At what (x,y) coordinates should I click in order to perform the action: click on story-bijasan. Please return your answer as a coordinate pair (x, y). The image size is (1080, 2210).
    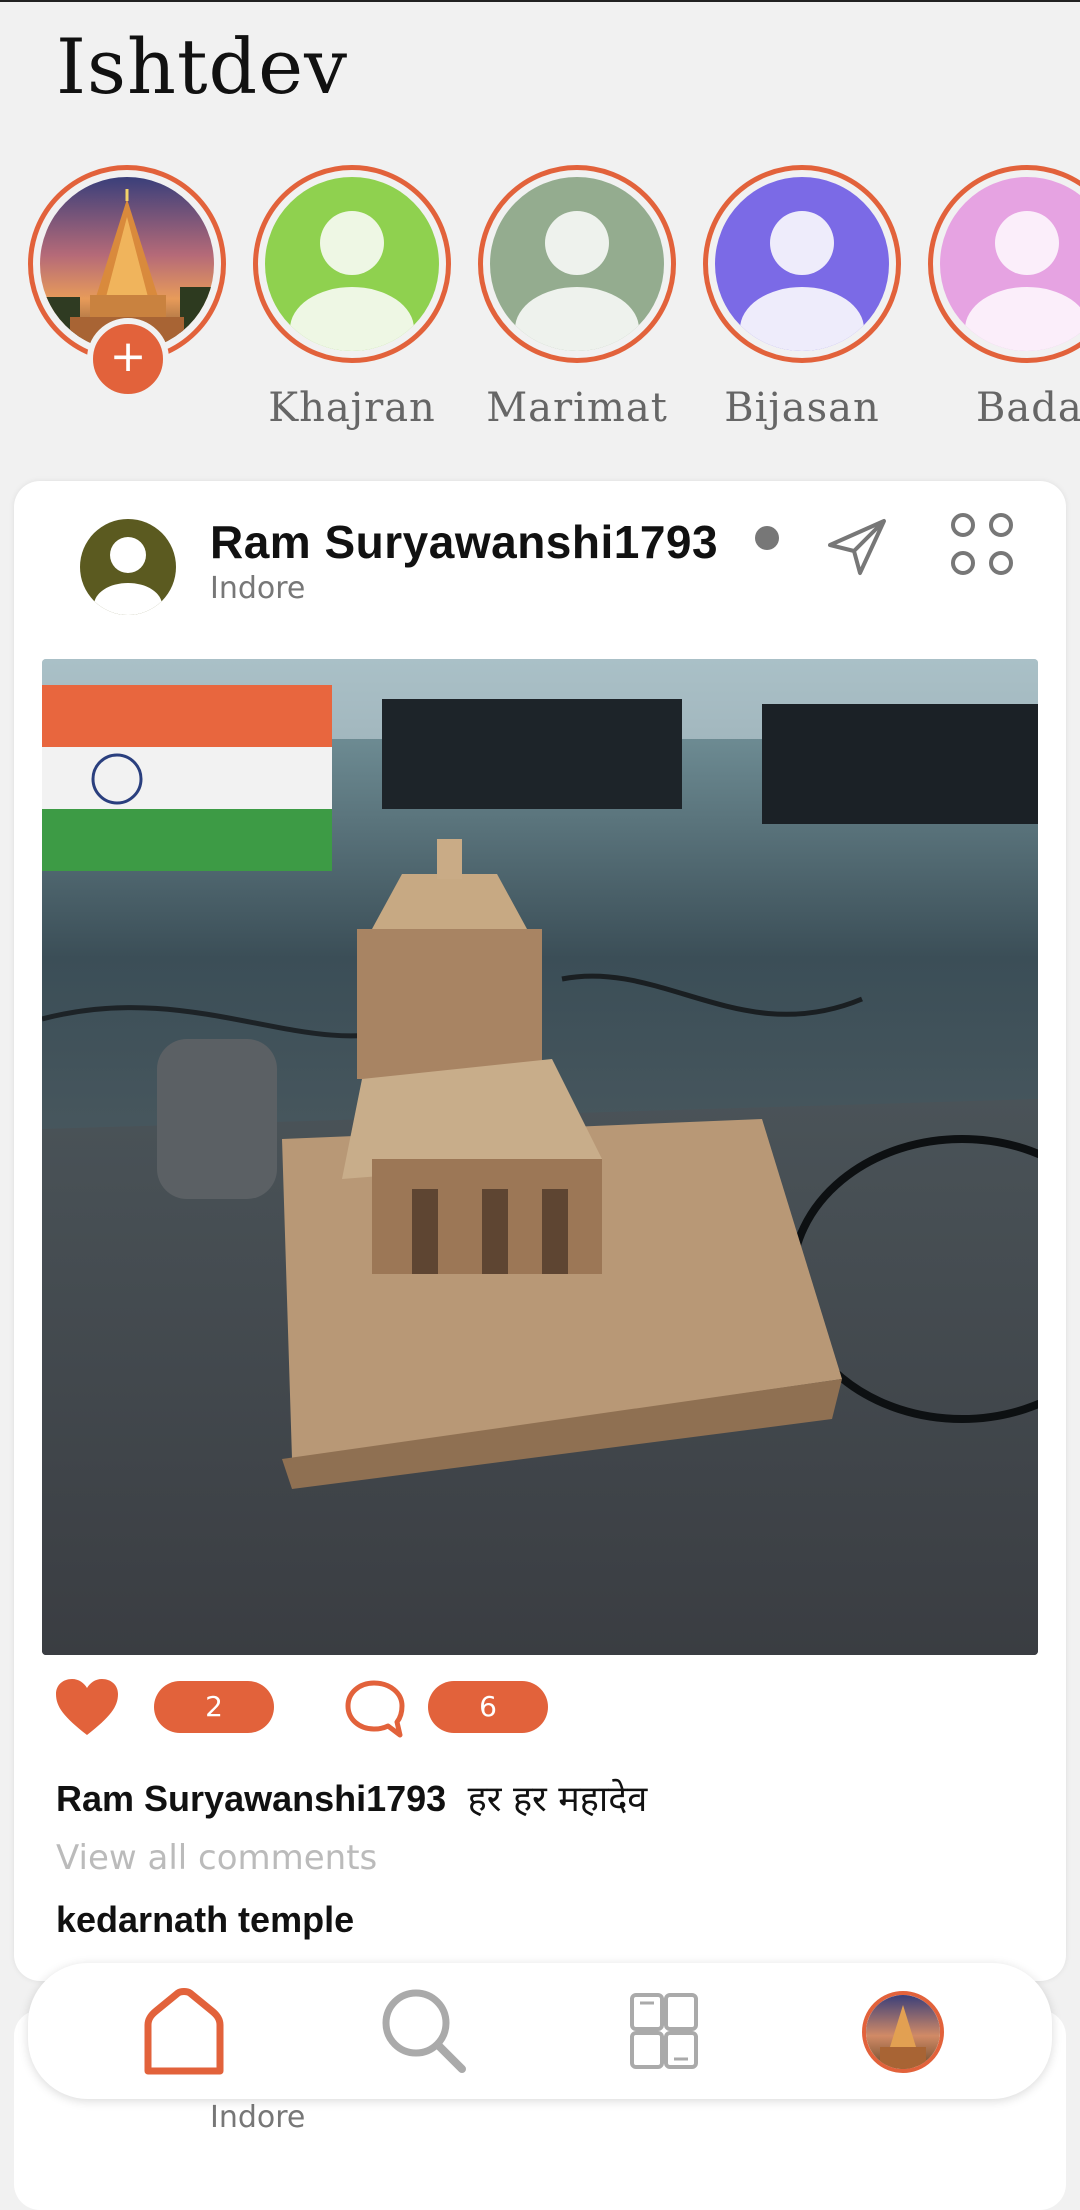
    Looking at the image, I should click on (802, 264).